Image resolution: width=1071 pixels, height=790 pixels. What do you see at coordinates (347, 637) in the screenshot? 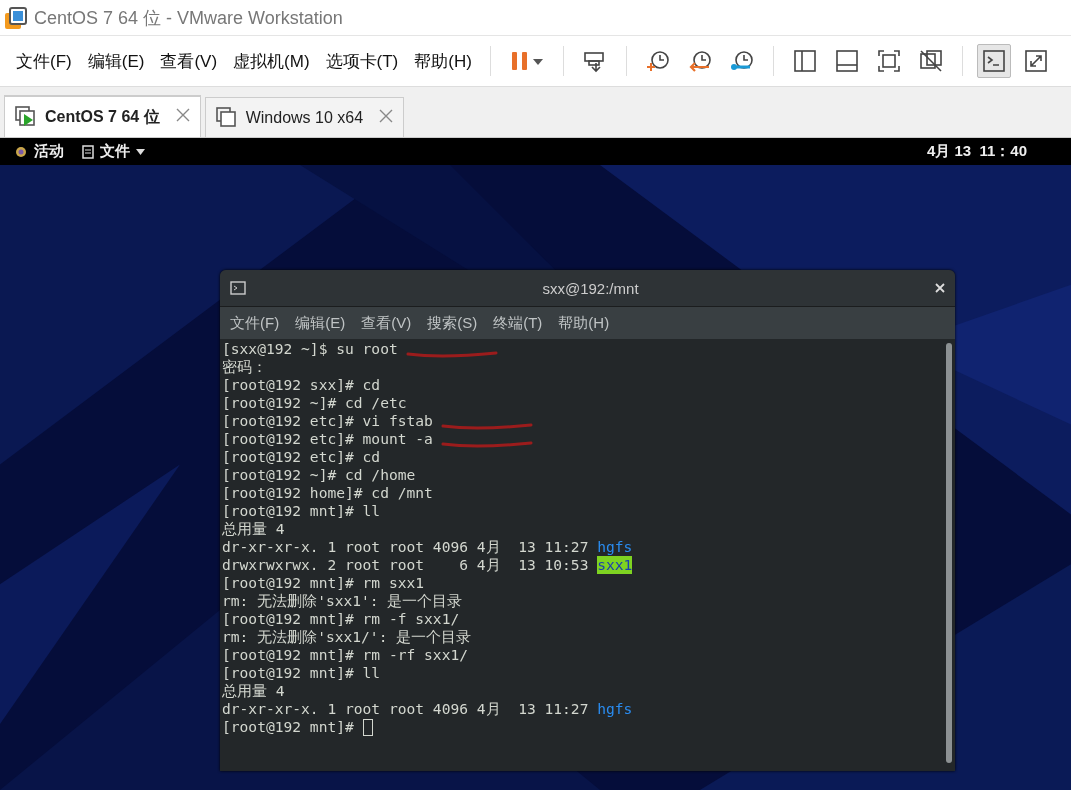
I see `terminal-line: rm: 无法删除'sxx1/': 是一个目录` at bounding box center [347, 637].